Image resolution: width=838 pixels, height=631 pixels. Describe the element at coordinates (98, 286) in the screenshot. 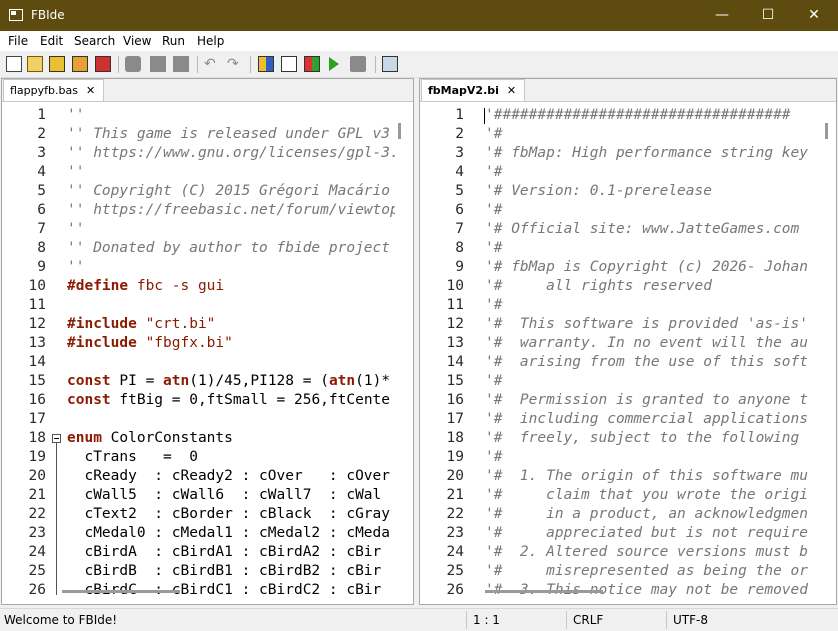

I see `code-token: #define` at that location.